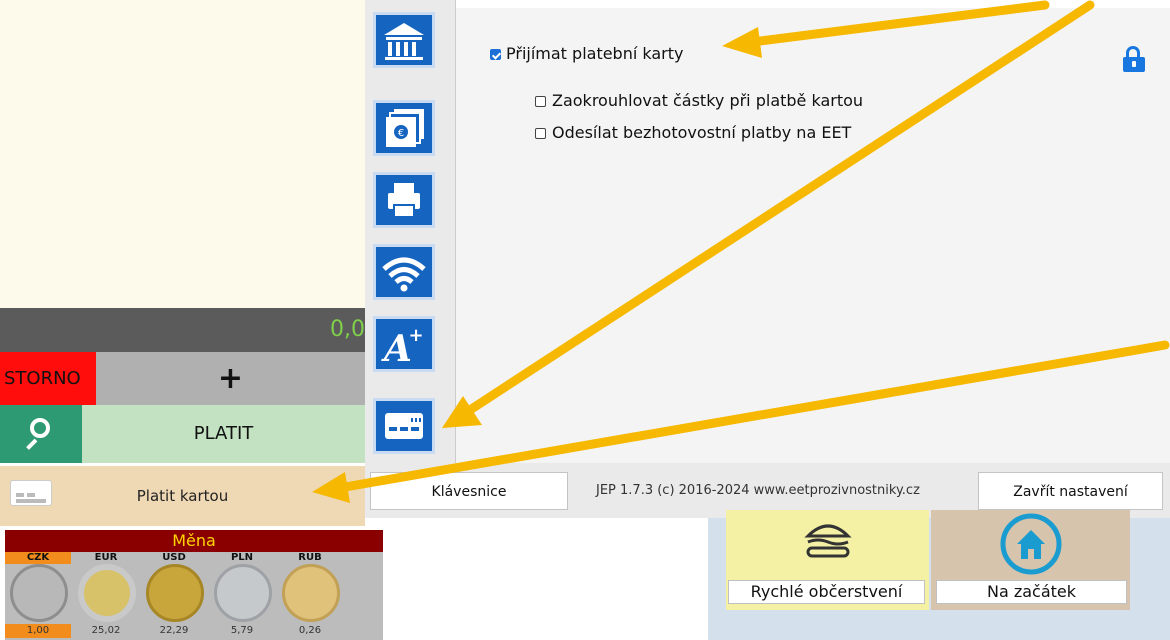  What do you see at coordinates (1134, 59) in the screenshot?
I see `lock-icon` at bounding box center [1134, 59].